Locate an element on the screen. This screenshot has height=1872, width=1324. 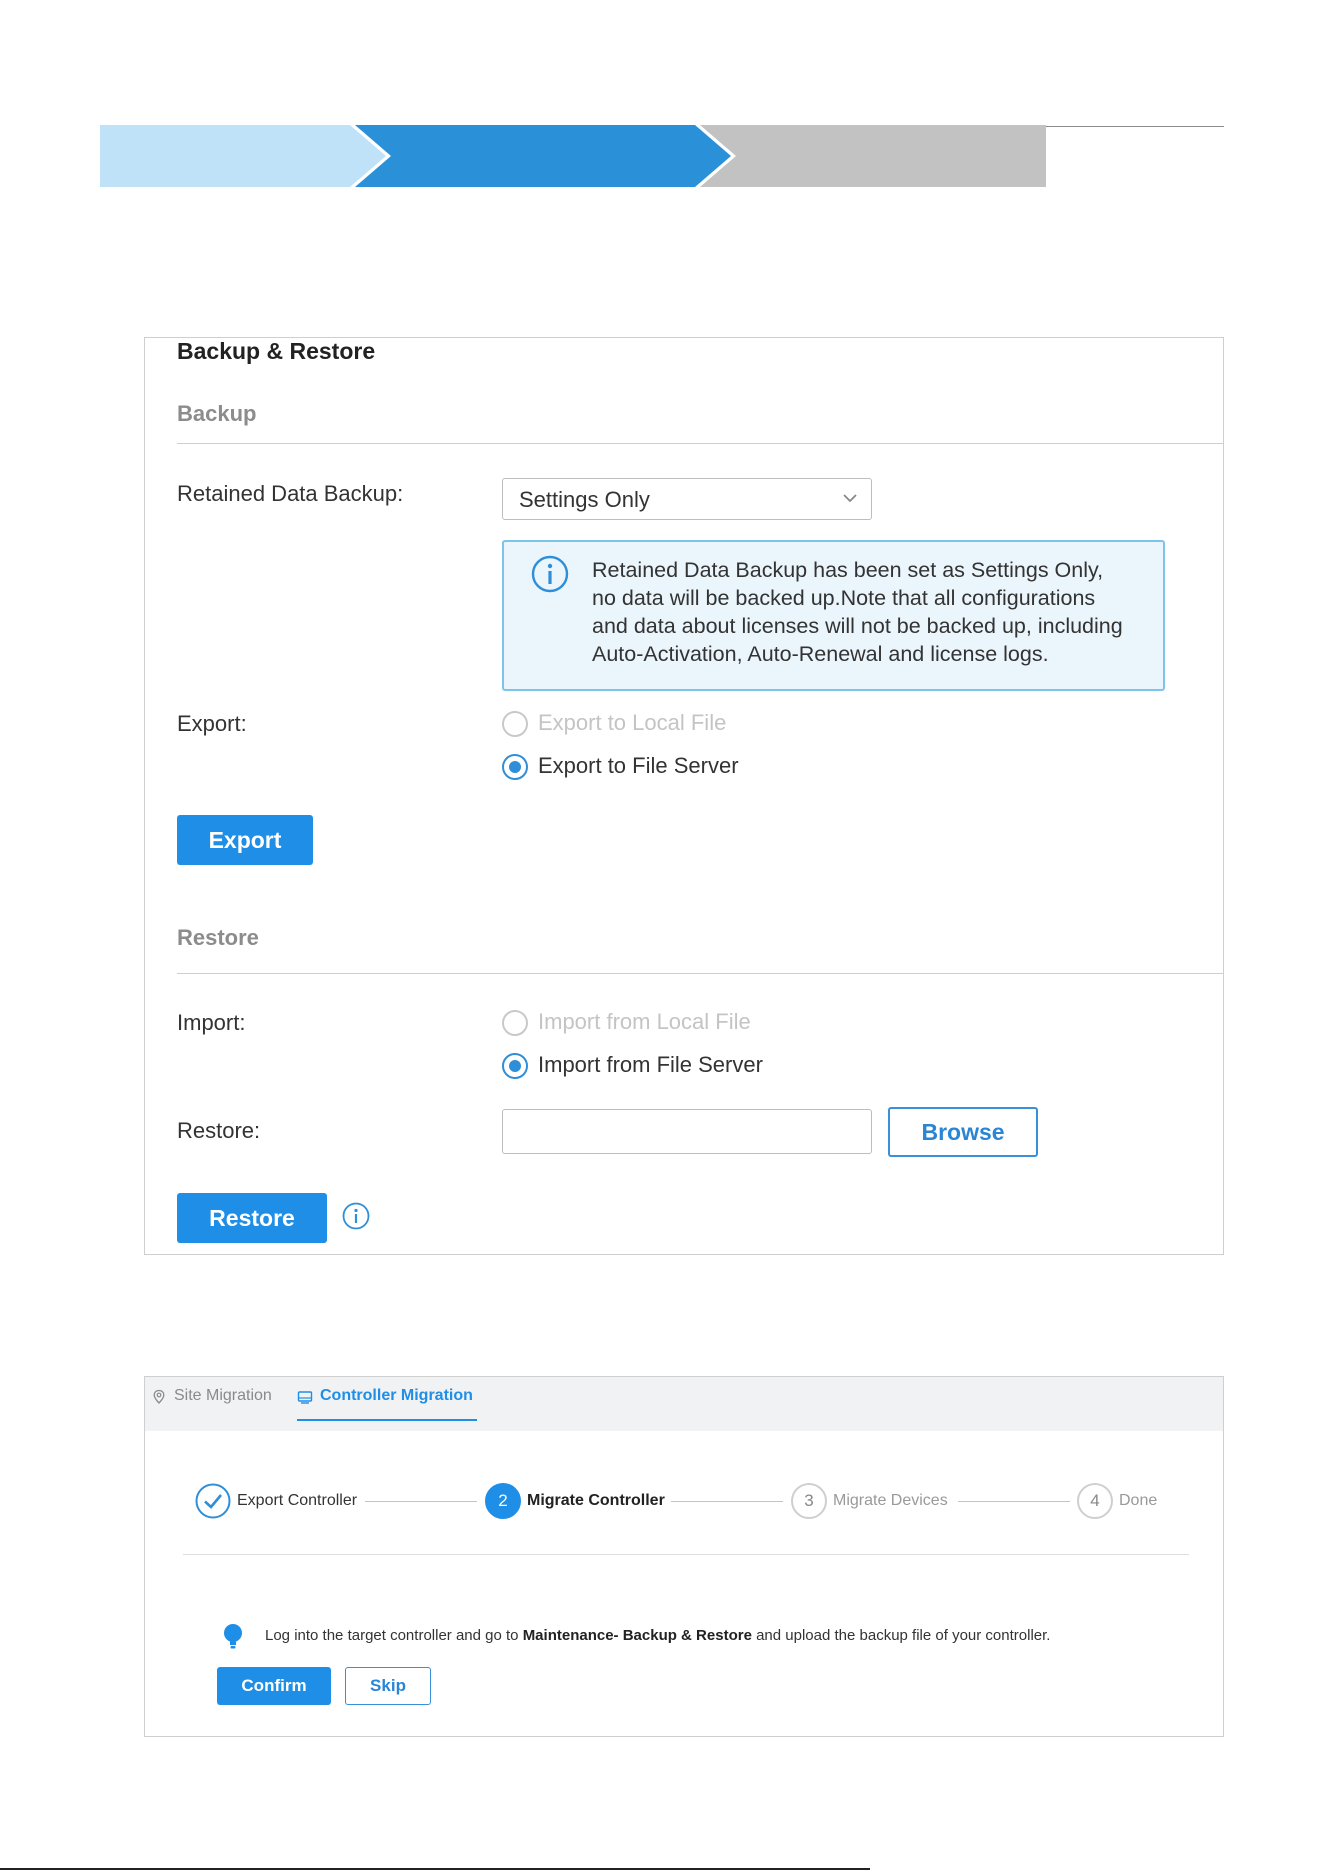
import-file-server-radio is located at coordinates (515, 1066).